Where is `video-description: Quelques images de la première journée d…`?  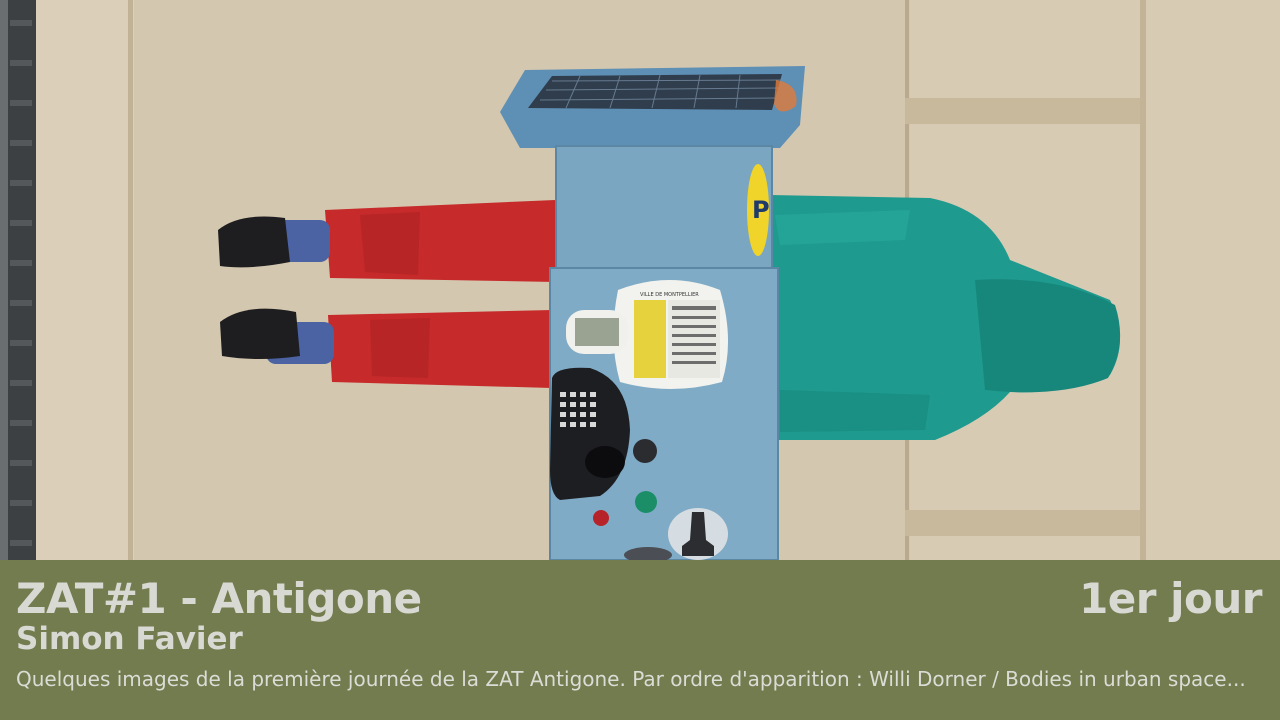
video-description: Quelques images de la première journée d… is located at coordinates (631, 679).